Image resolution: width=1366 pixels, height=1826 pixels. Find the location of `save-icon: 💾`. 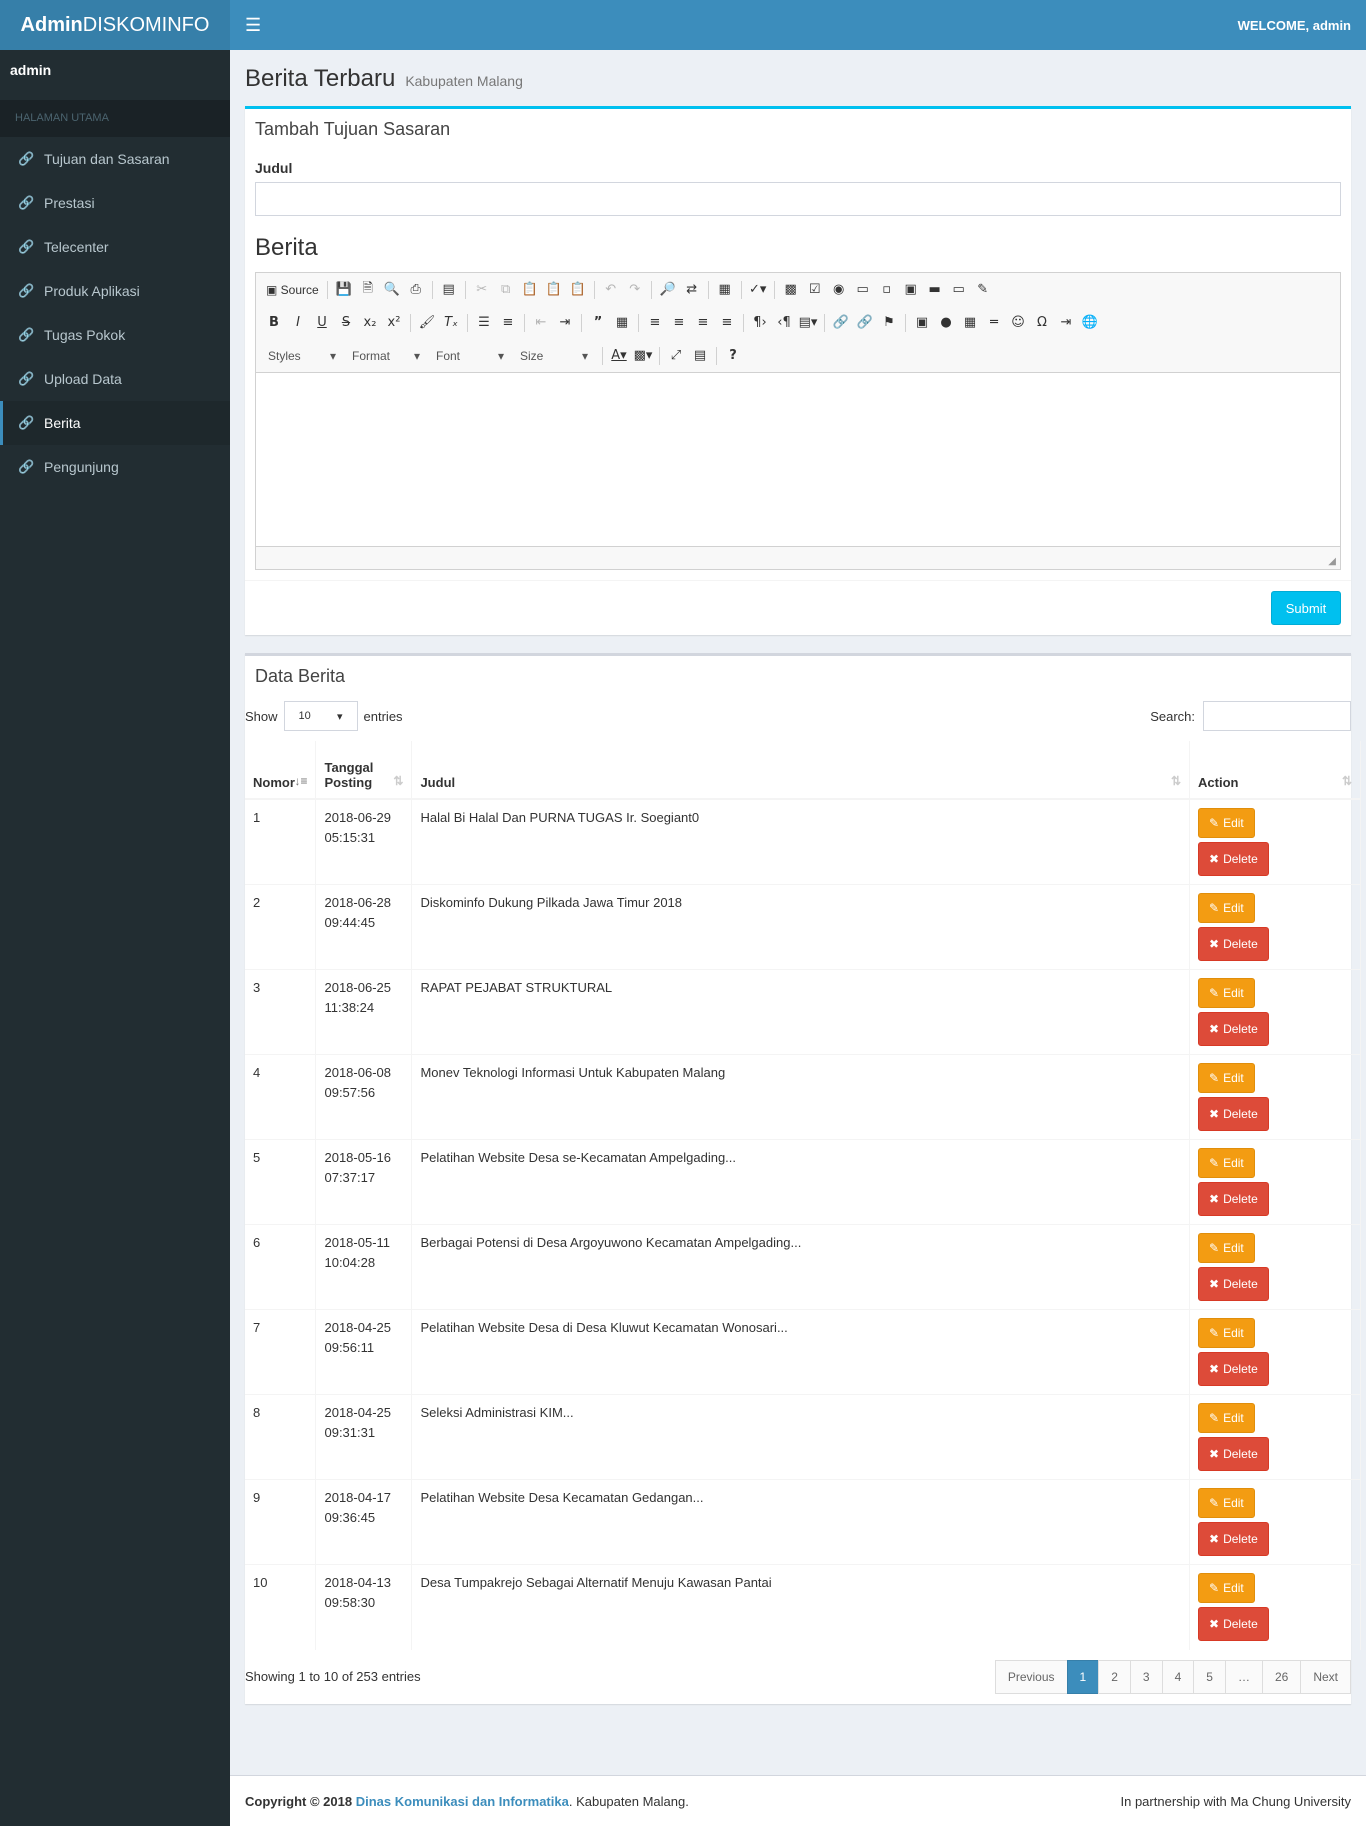

save-icon: 💾 is located at coordinates (344, 290).